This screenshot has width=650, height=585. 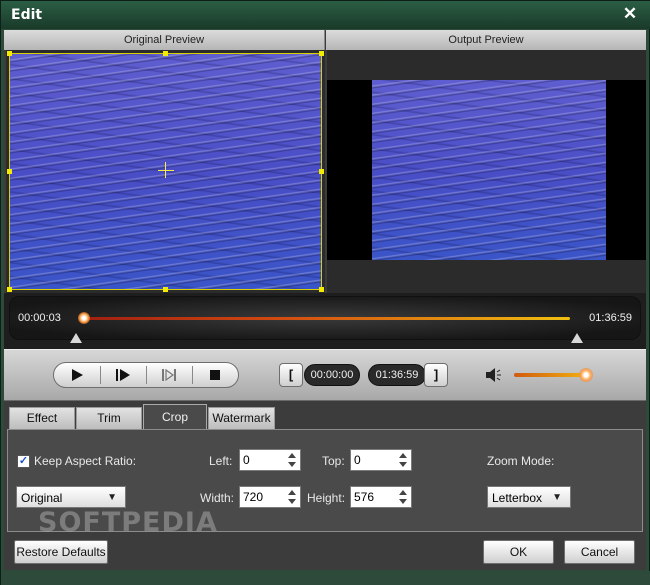 What do you see at coordinates (165, 53) in the screenshot?
I see `crop-handle-top` at bounding box center [165, 53].